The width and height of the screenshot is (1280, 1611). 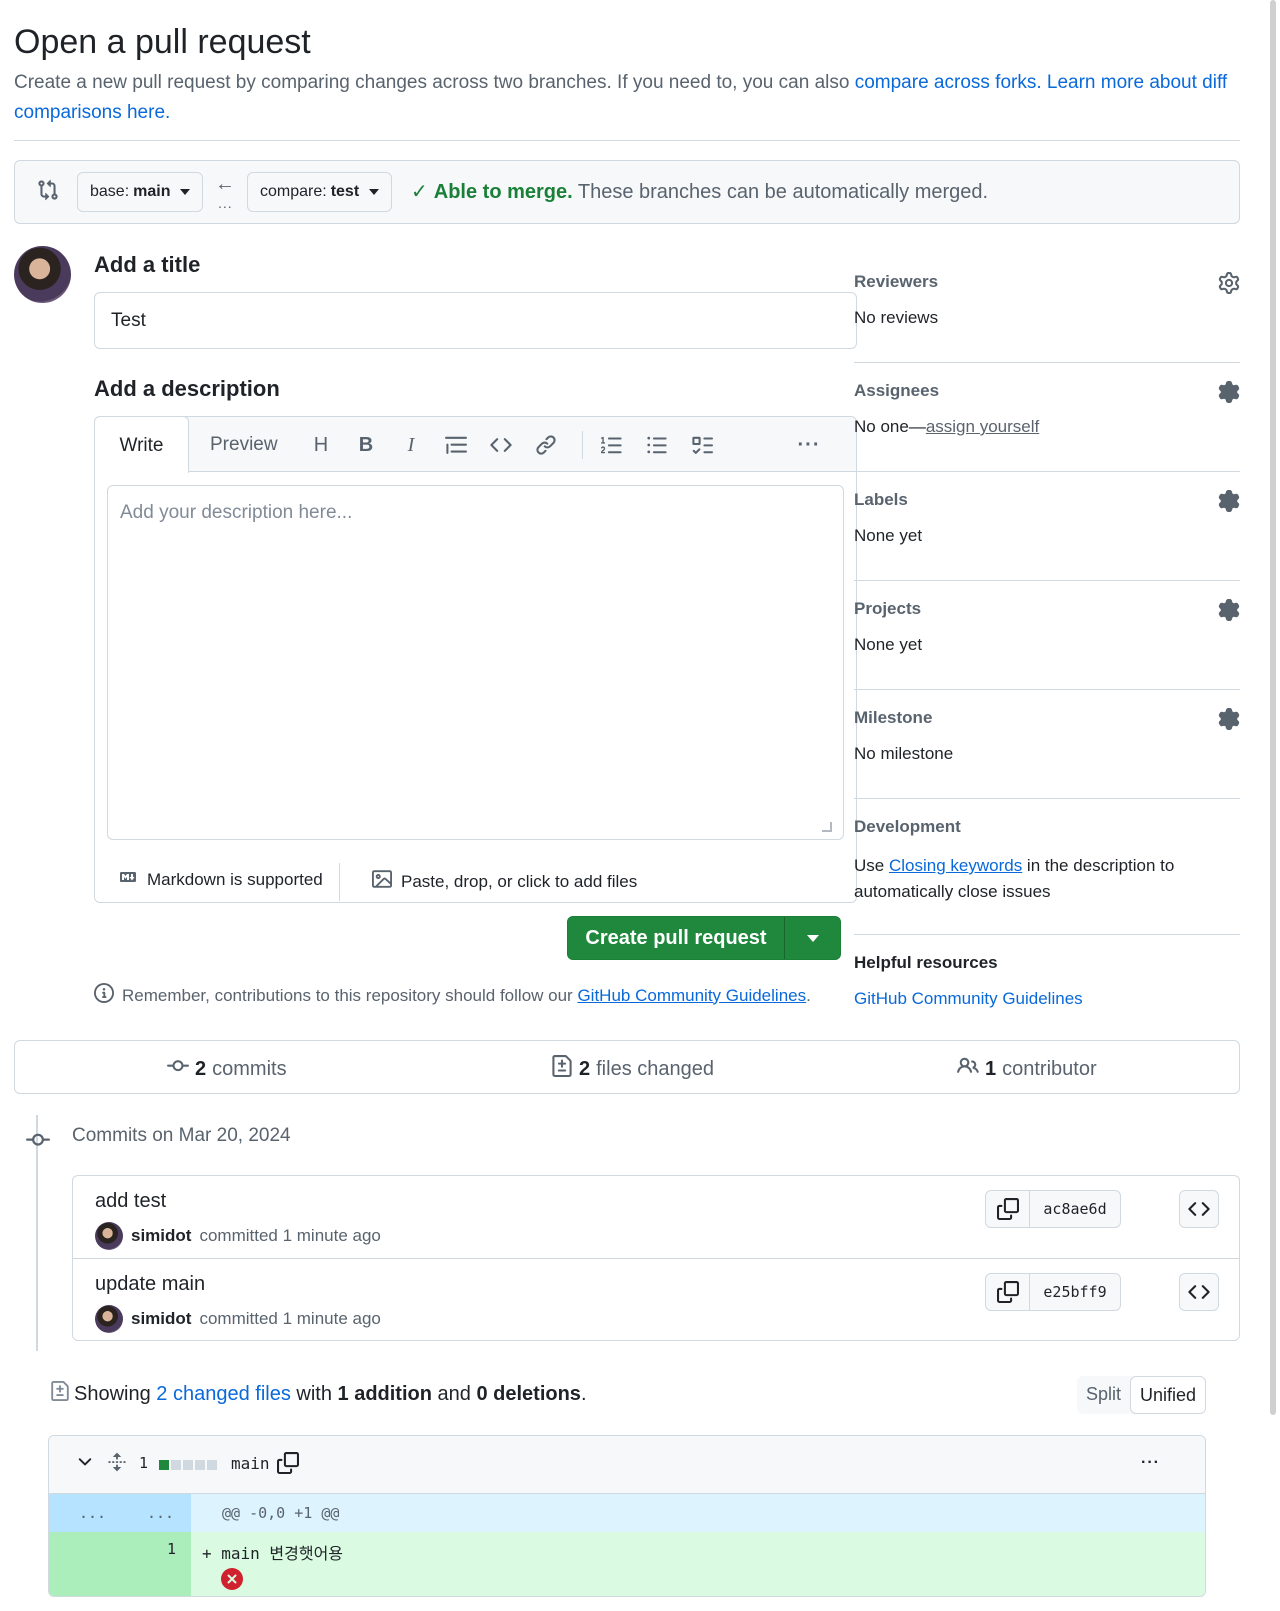 What do you see at coordinates (893, 718) in the screenshot?
I see `milestone-label: Milestone` at bounding box center [893, 718].